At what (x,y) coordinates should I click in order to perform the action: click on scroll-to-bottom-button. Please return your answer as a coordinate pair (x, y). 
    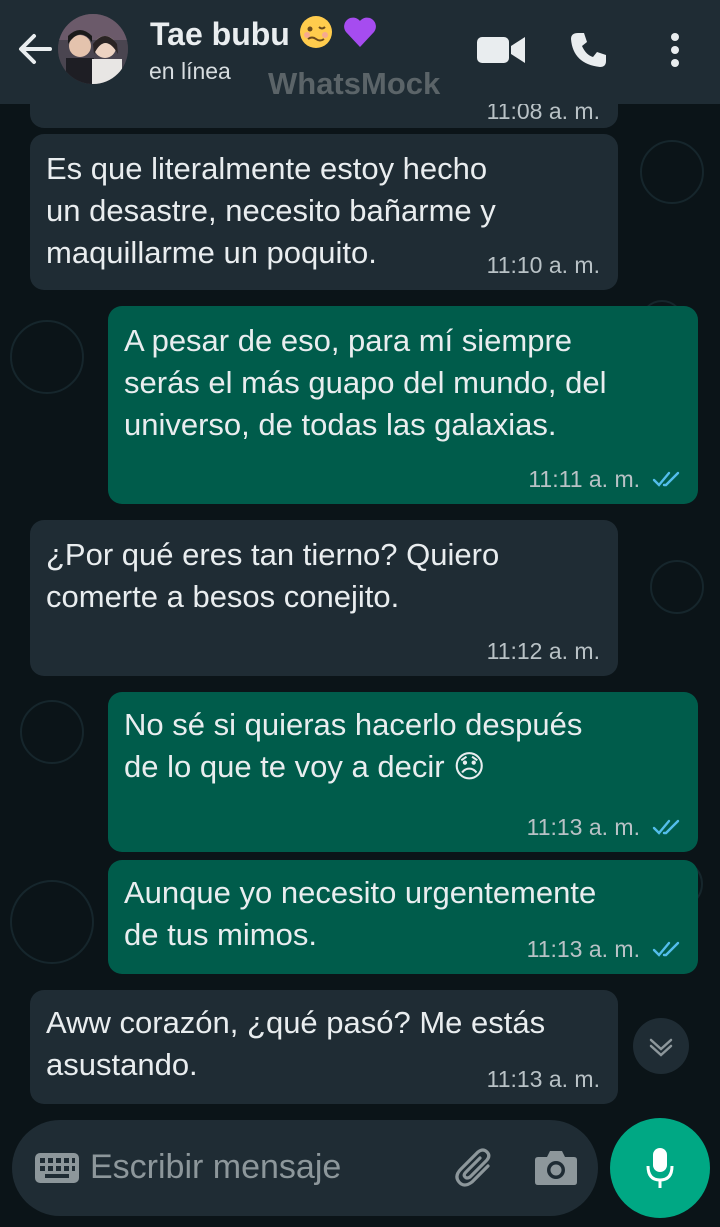
    Looking at the image, I should click on (661, 1046).